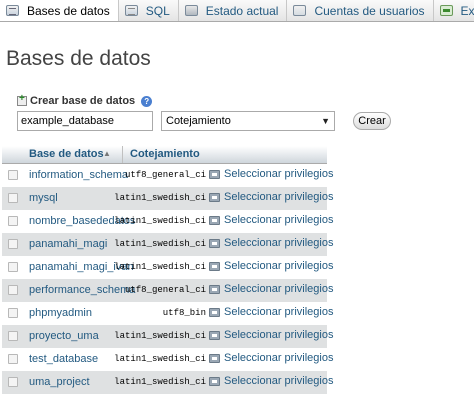 This screenshot has width=474, height=400. Describe the element at coordinates (369, 10) in the screenshot. I see `tab-label: Cuentas de usuarios` at that location.